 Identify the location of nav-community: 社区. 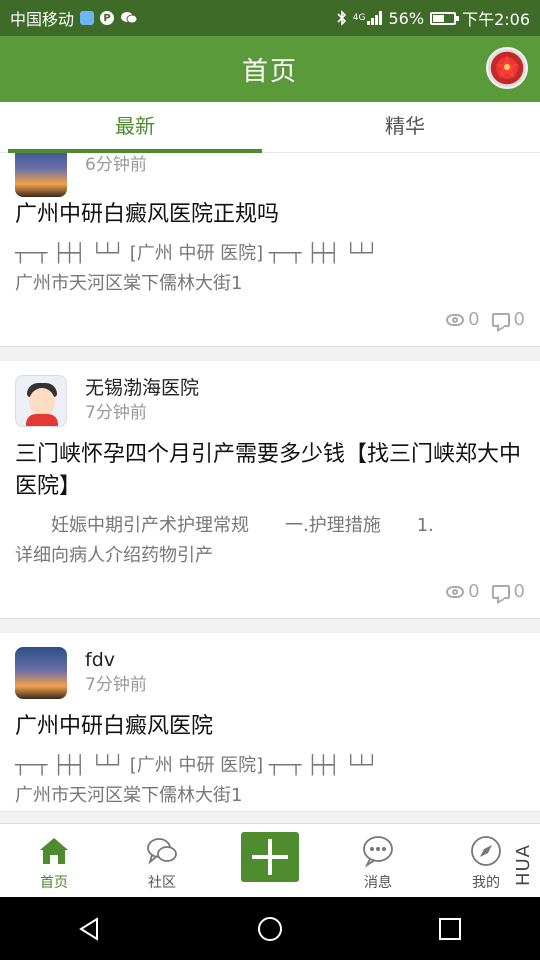
(162, 861).